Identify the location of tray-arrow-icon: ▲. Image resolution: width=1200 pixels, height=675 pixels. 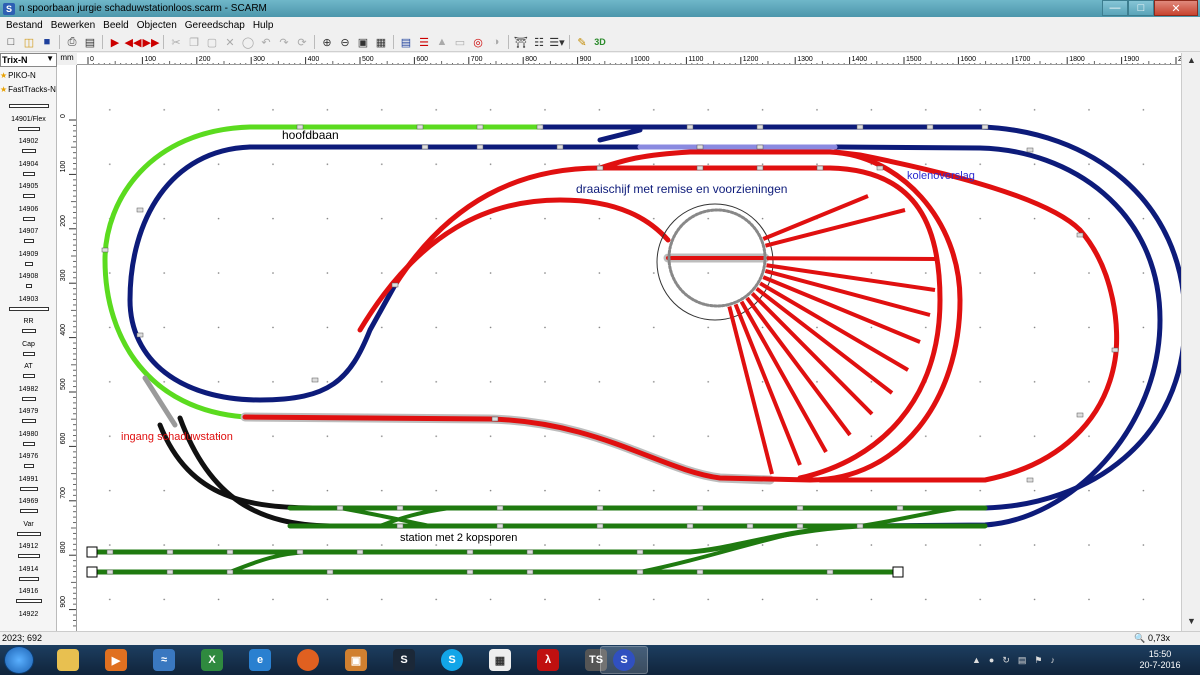
(976, 660).